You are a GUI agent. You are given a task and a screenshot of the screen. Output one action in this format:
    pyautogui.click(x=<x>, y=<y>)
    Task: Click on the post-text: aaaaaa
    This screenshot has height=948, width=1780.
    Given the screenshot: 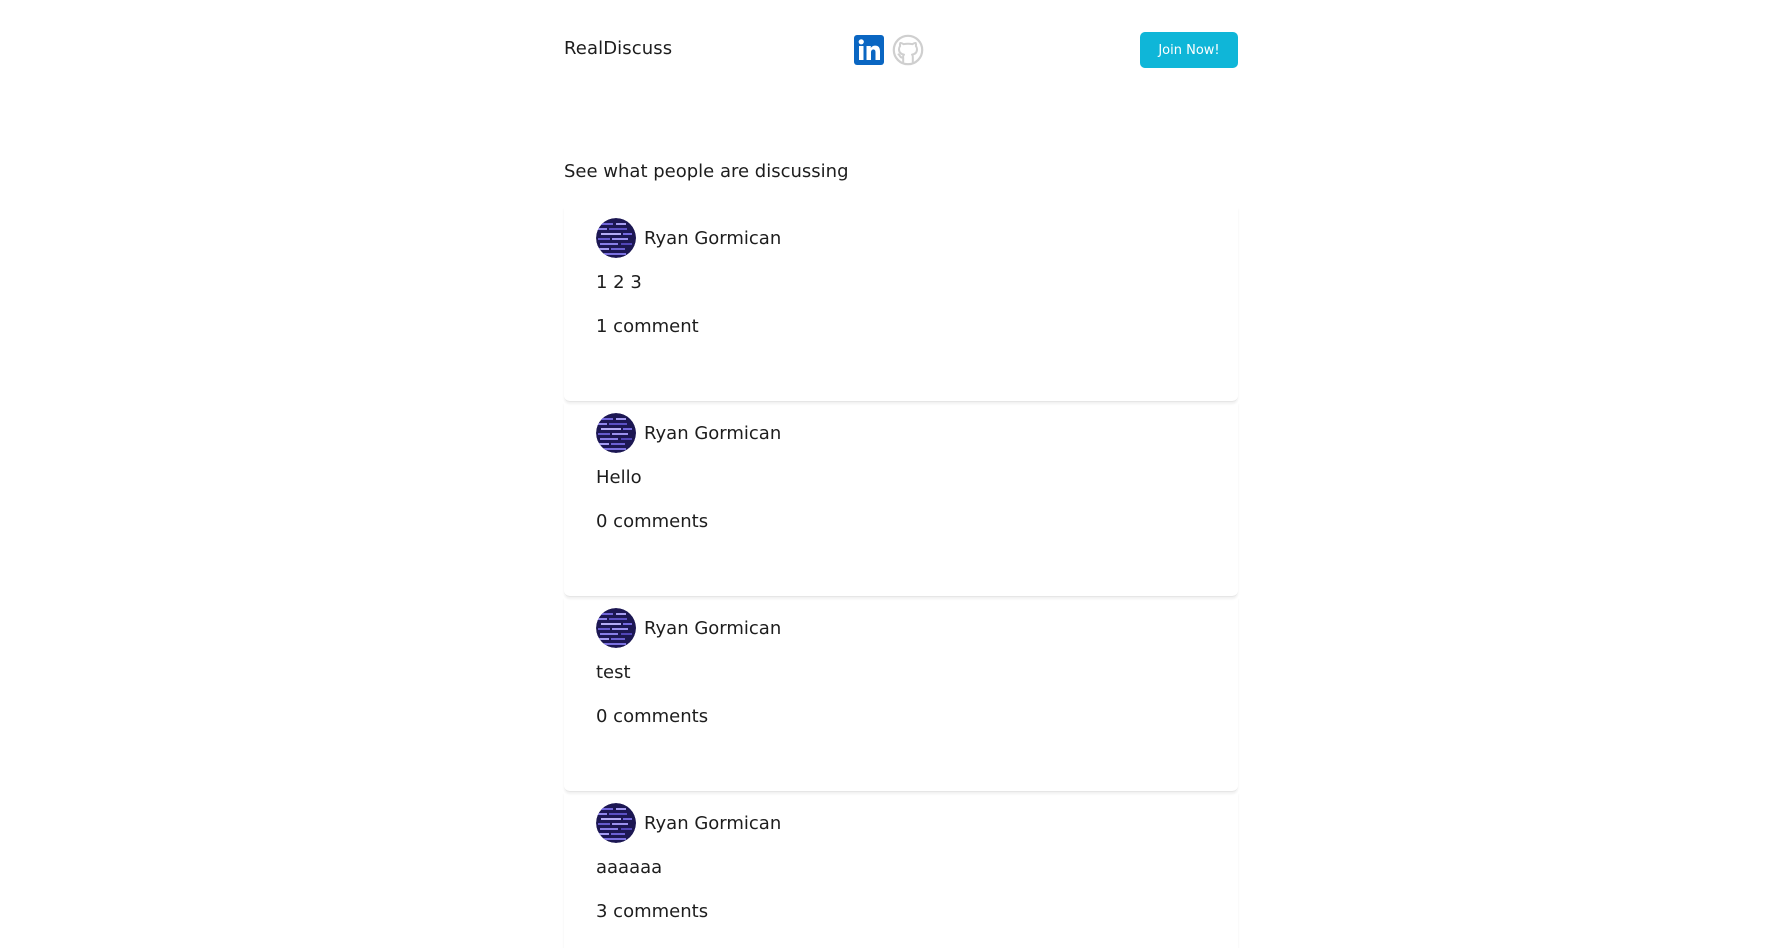 What is the action you would take?
    pyautogui.click(x=629, y=867)
    